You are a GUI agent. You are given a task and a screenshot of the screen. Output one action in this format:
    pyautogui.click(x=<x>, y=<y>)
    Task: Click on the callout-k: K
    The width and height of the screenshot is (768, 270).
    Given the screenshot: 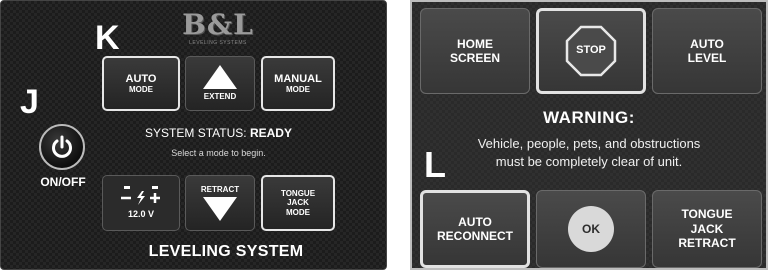 What is the action you would take?
    pyautogui.click(x=107, y=38)
    